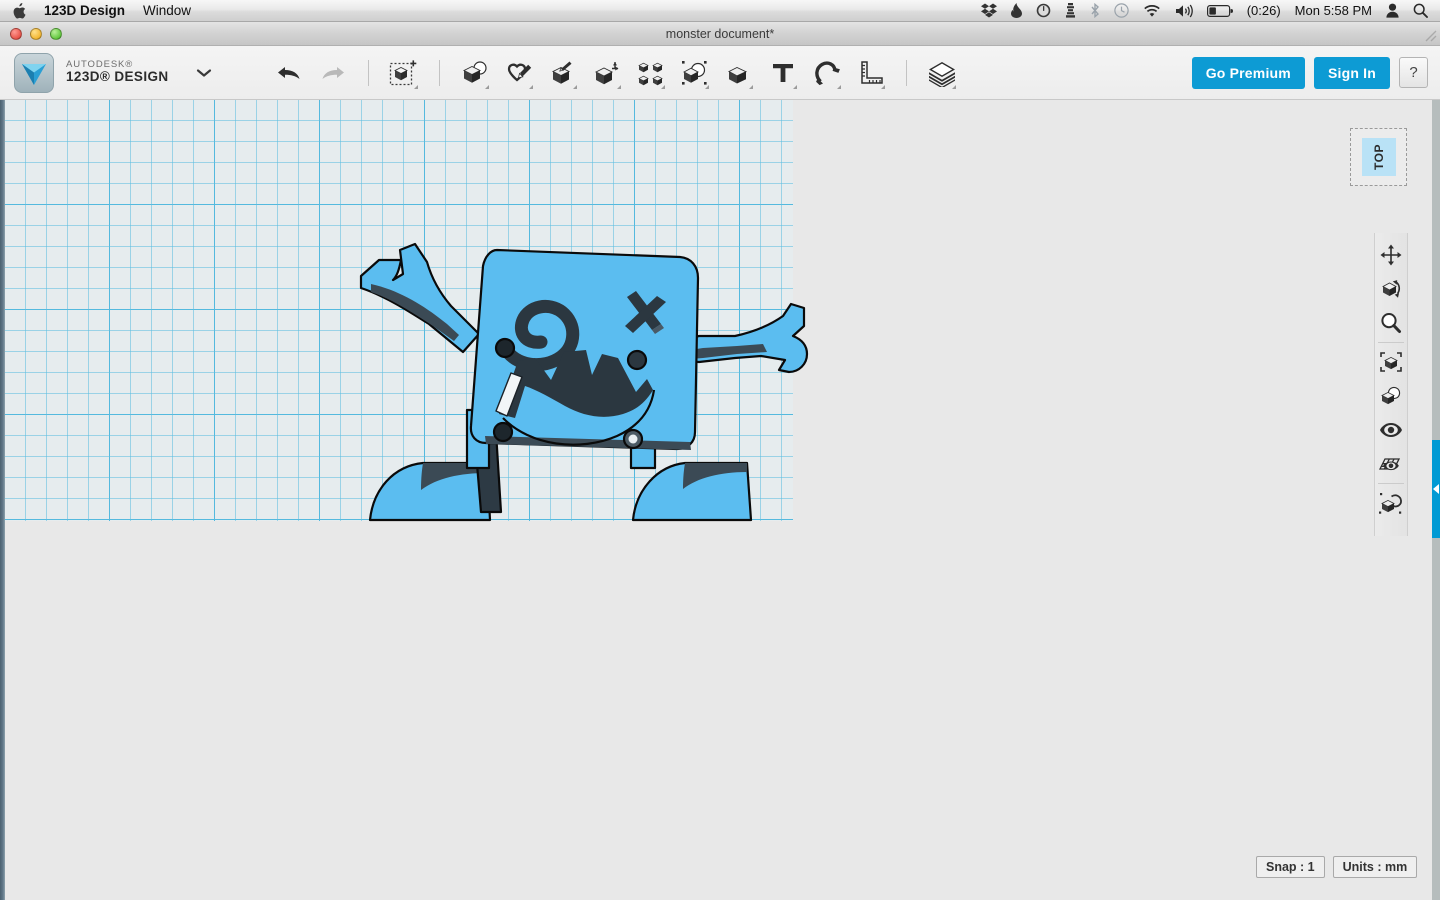  I want to click on monster-model, so click(582, 390).